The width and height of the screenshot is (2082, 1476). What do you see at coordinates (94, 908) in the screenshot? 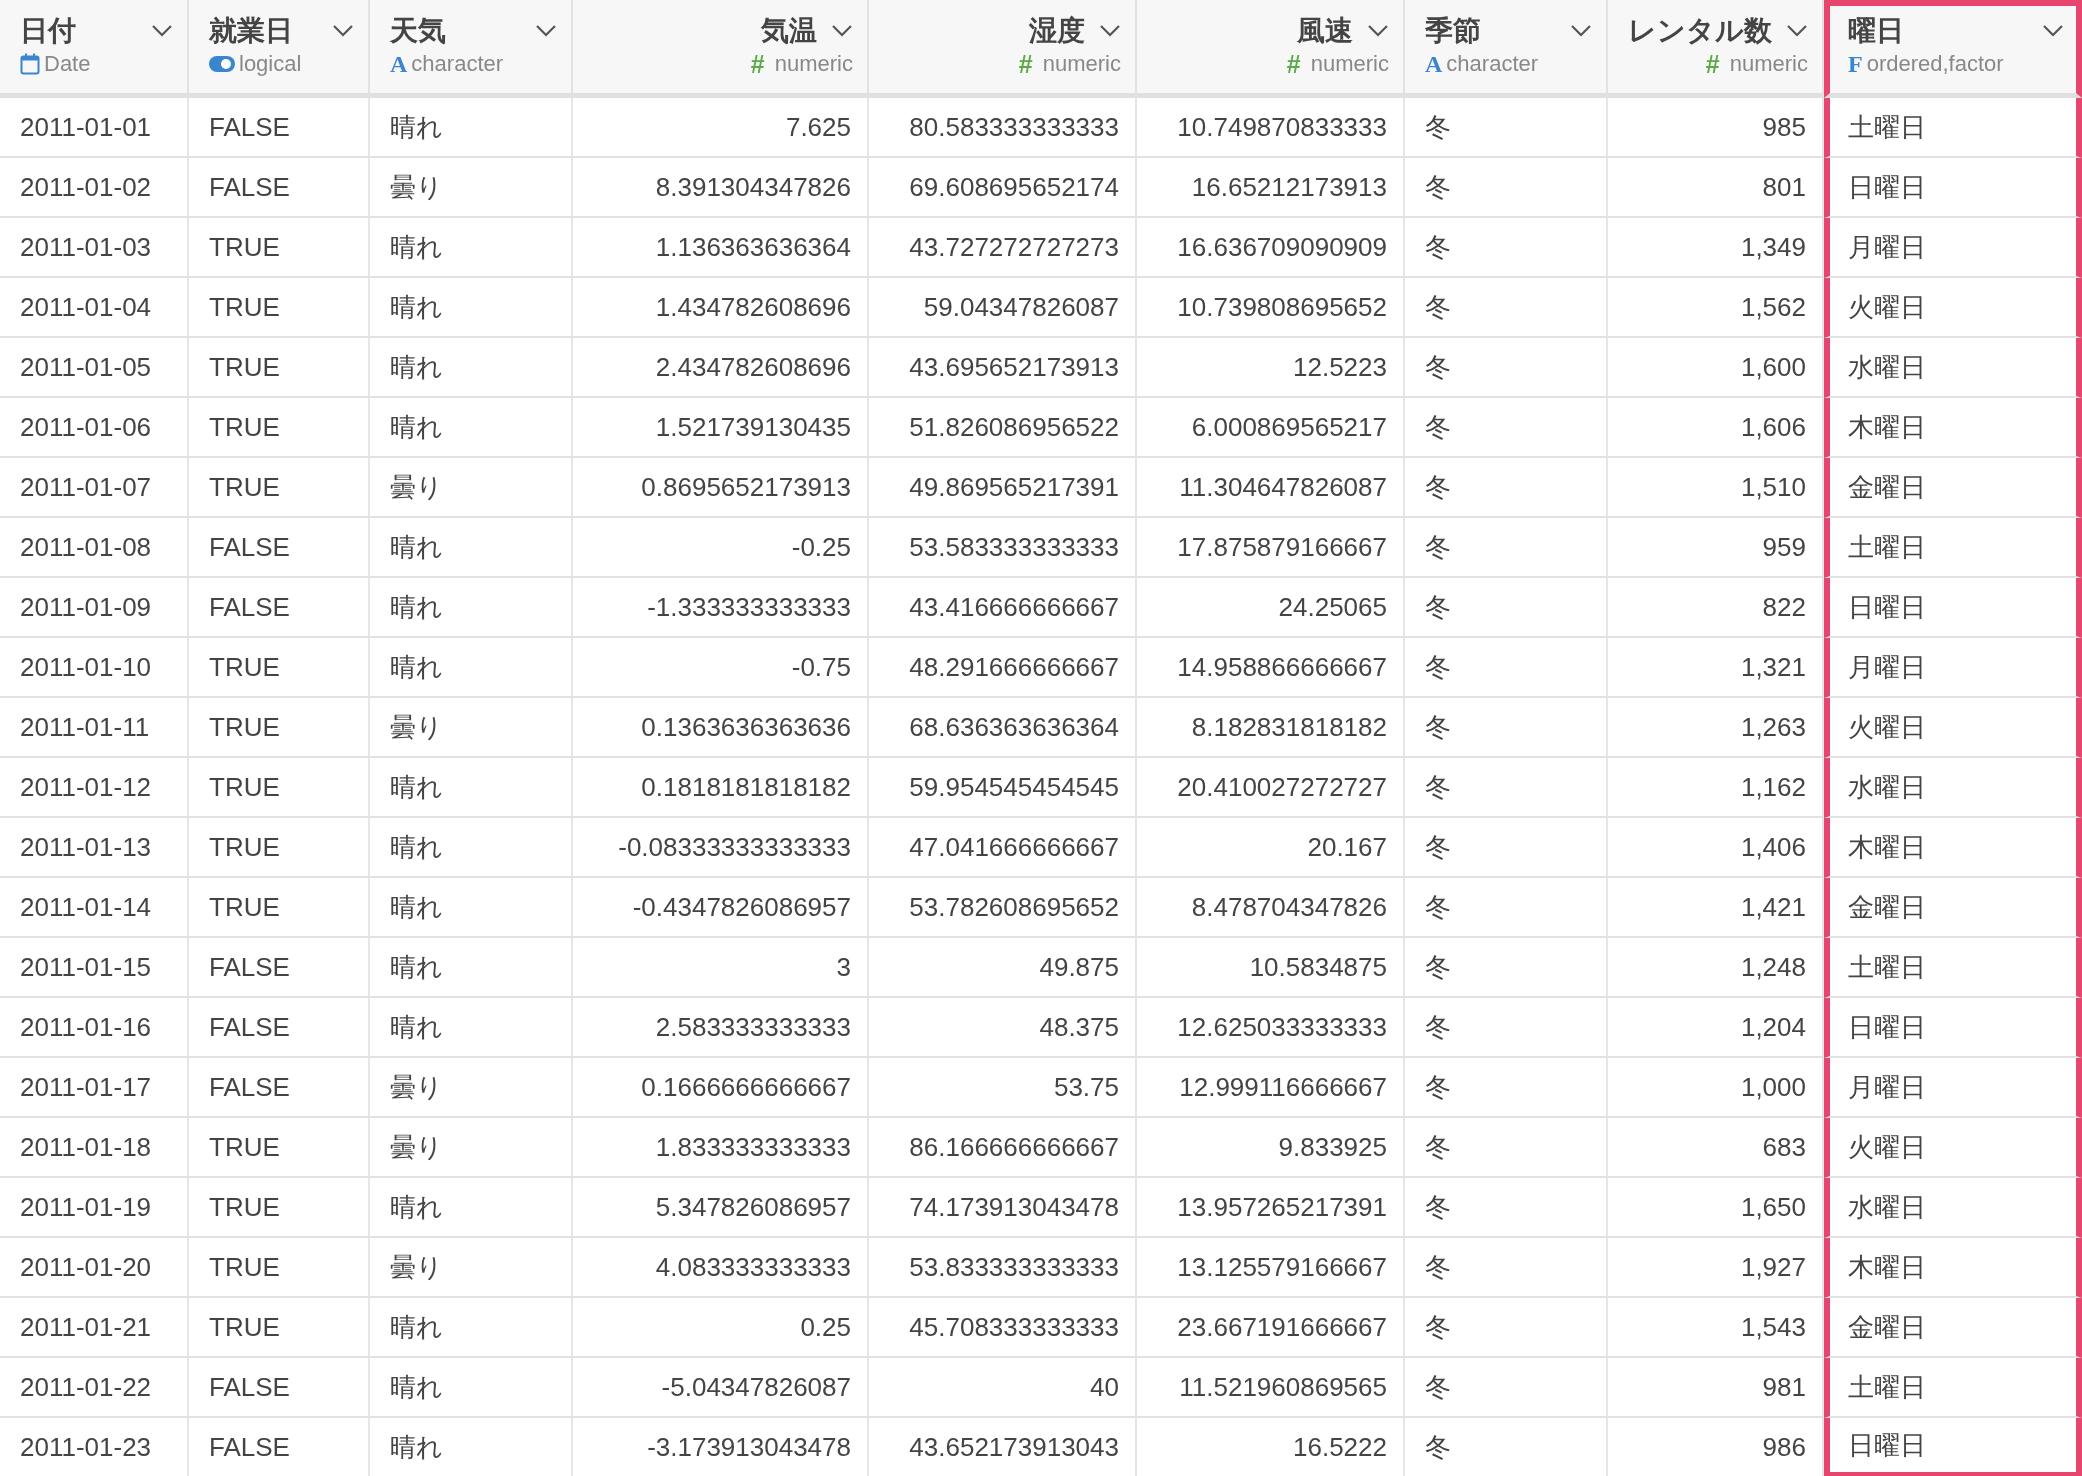
I see `table-cell: 2011-01-14` at bounding box center [94, 908].